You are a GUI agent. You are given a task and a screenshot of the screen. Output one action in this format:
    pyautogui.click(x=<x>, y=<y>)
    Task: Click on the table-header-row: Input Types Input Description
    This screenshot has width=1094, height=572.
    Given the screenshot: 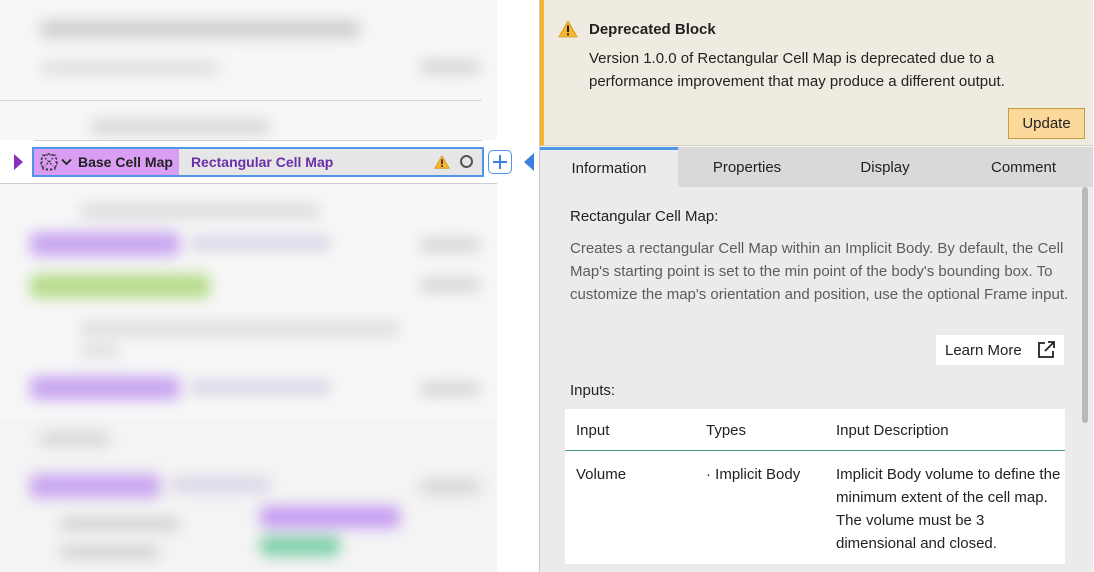 What is the action you would take?
    pyautogui.click(x=815, y=430)
    